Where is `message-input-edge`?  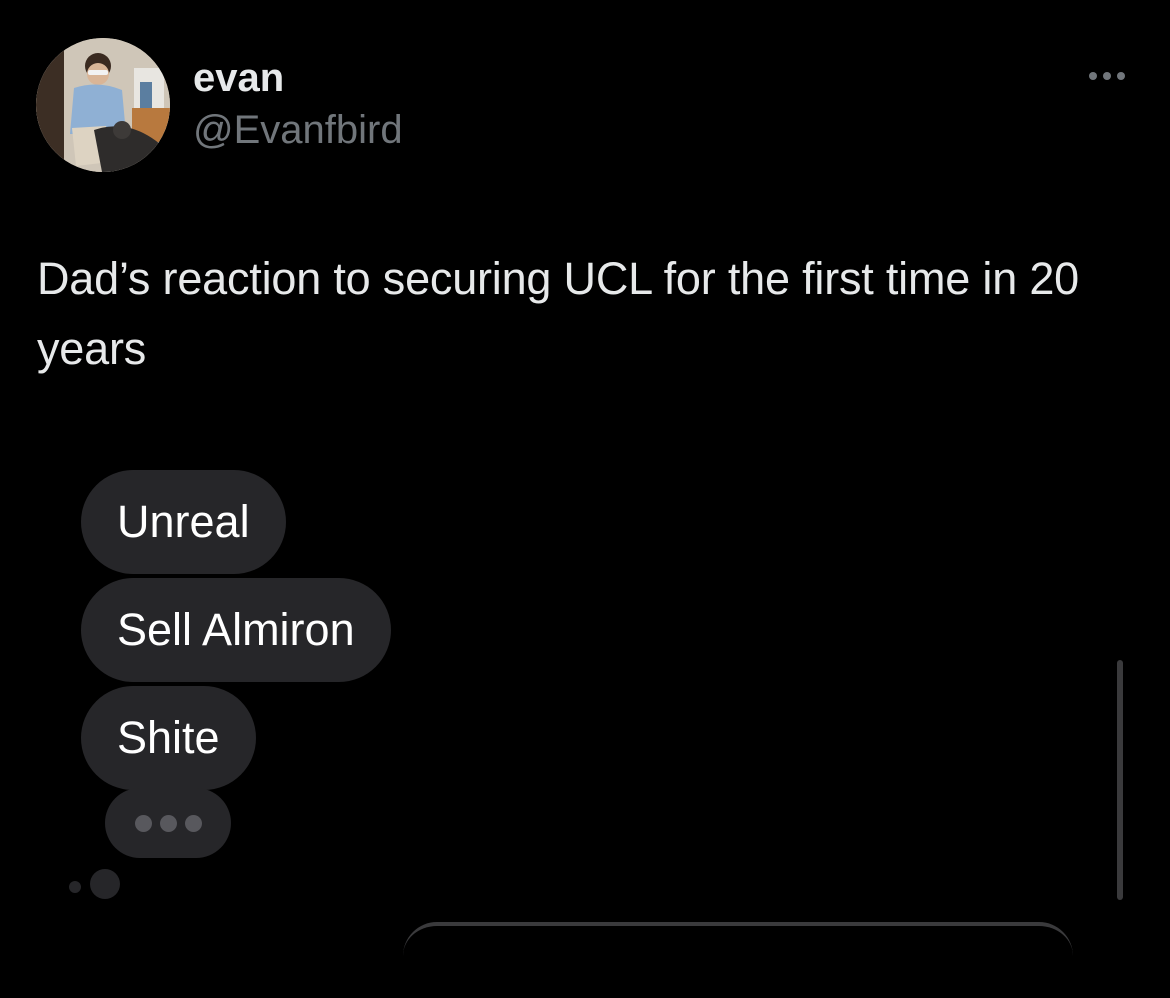
message-input-edge is located at coordinates (738, 939).